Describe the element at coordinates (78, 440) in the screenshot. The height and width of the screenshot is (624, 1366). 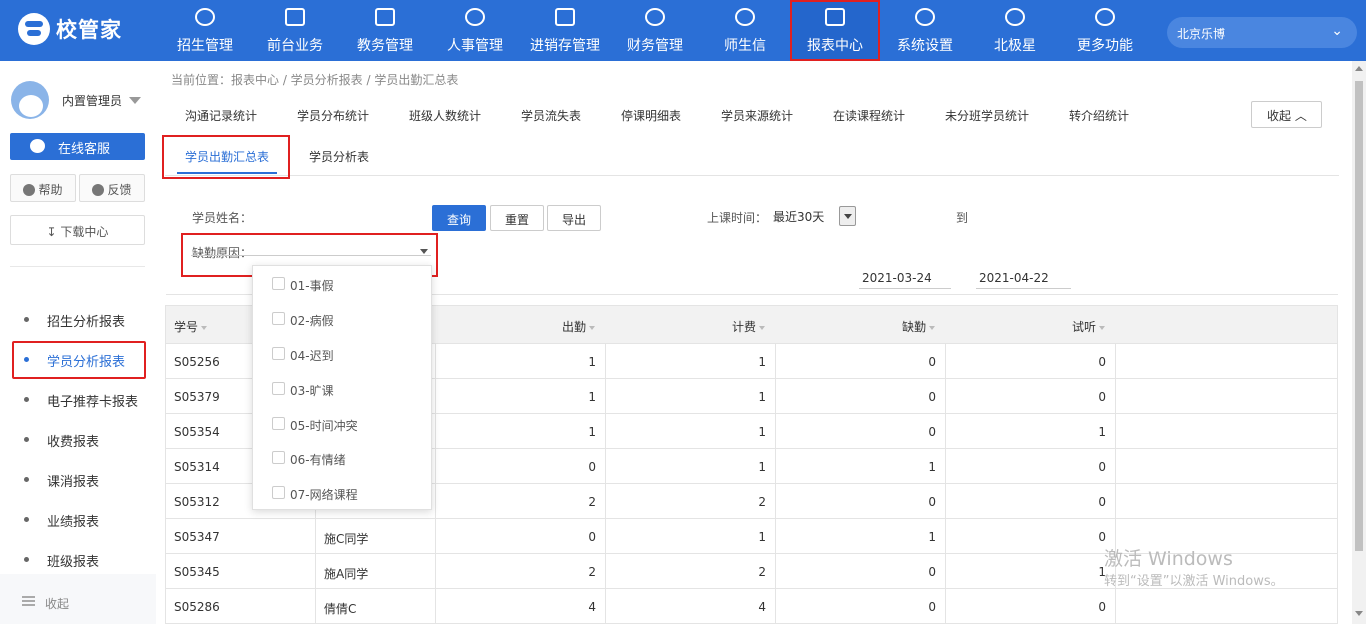
I see `sidebar-item-fee-report: 收费报表` at that location.